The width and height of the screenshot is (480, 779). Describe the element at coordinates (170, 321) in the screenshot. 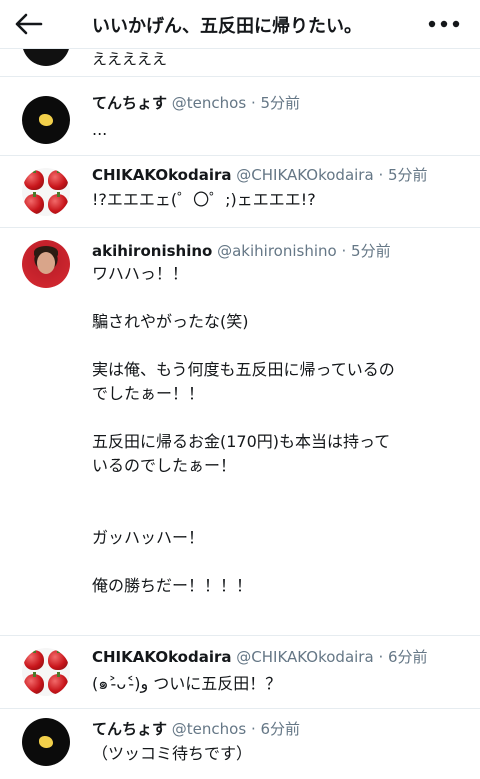

I see `text-line: 騙されやがったな(笑)` at that location.